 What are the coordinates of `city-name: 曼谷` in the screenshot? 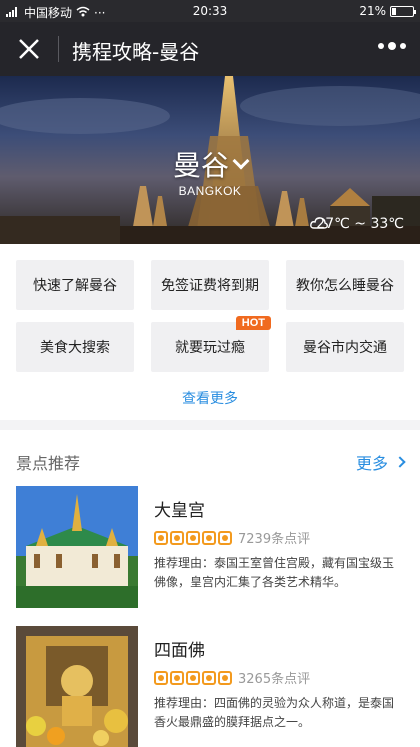 It's located at (200, 165).